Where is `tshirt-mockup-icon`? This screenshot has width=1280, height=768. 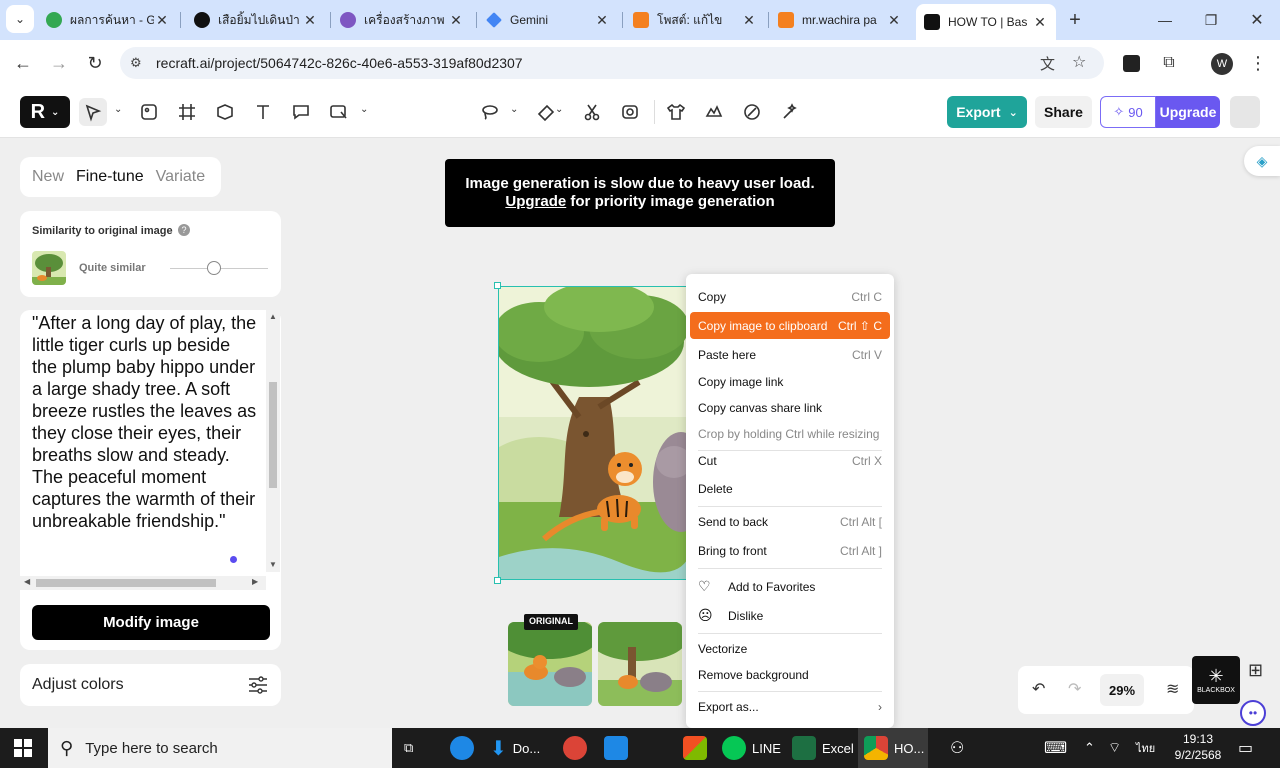 tshirt-mockup-icon is located at coordinates (676, 112).